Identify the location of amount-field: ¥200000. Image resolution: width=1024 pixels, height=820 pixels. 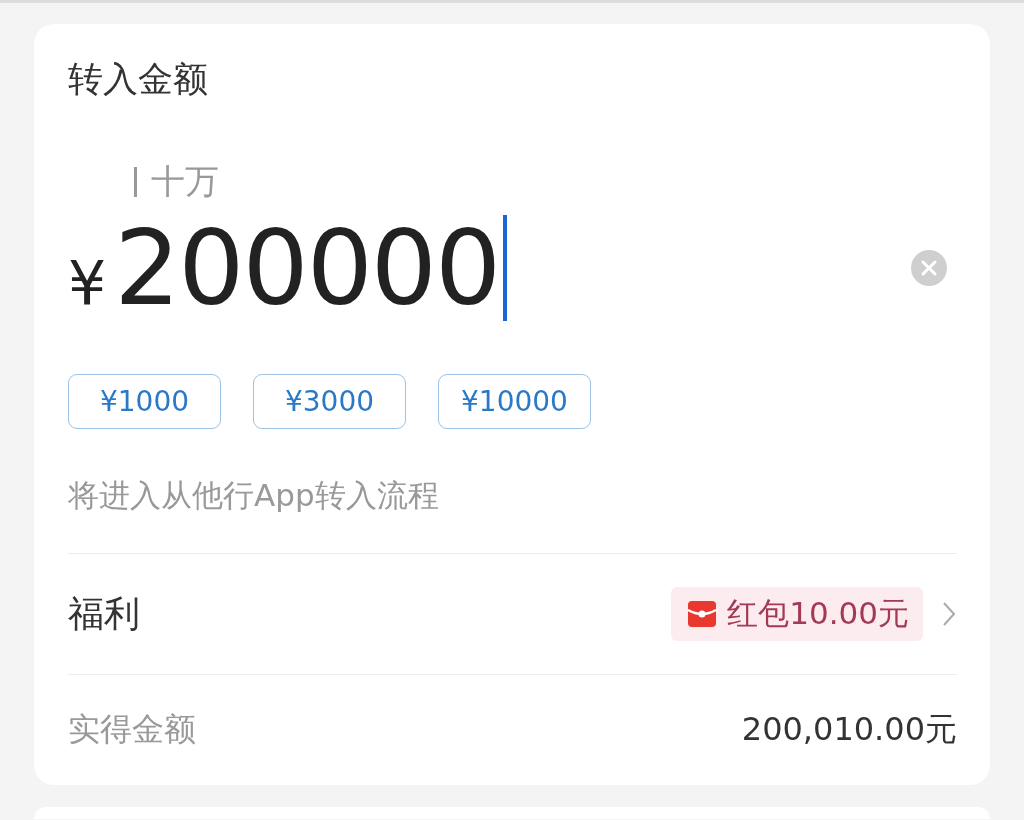
(288, 268).